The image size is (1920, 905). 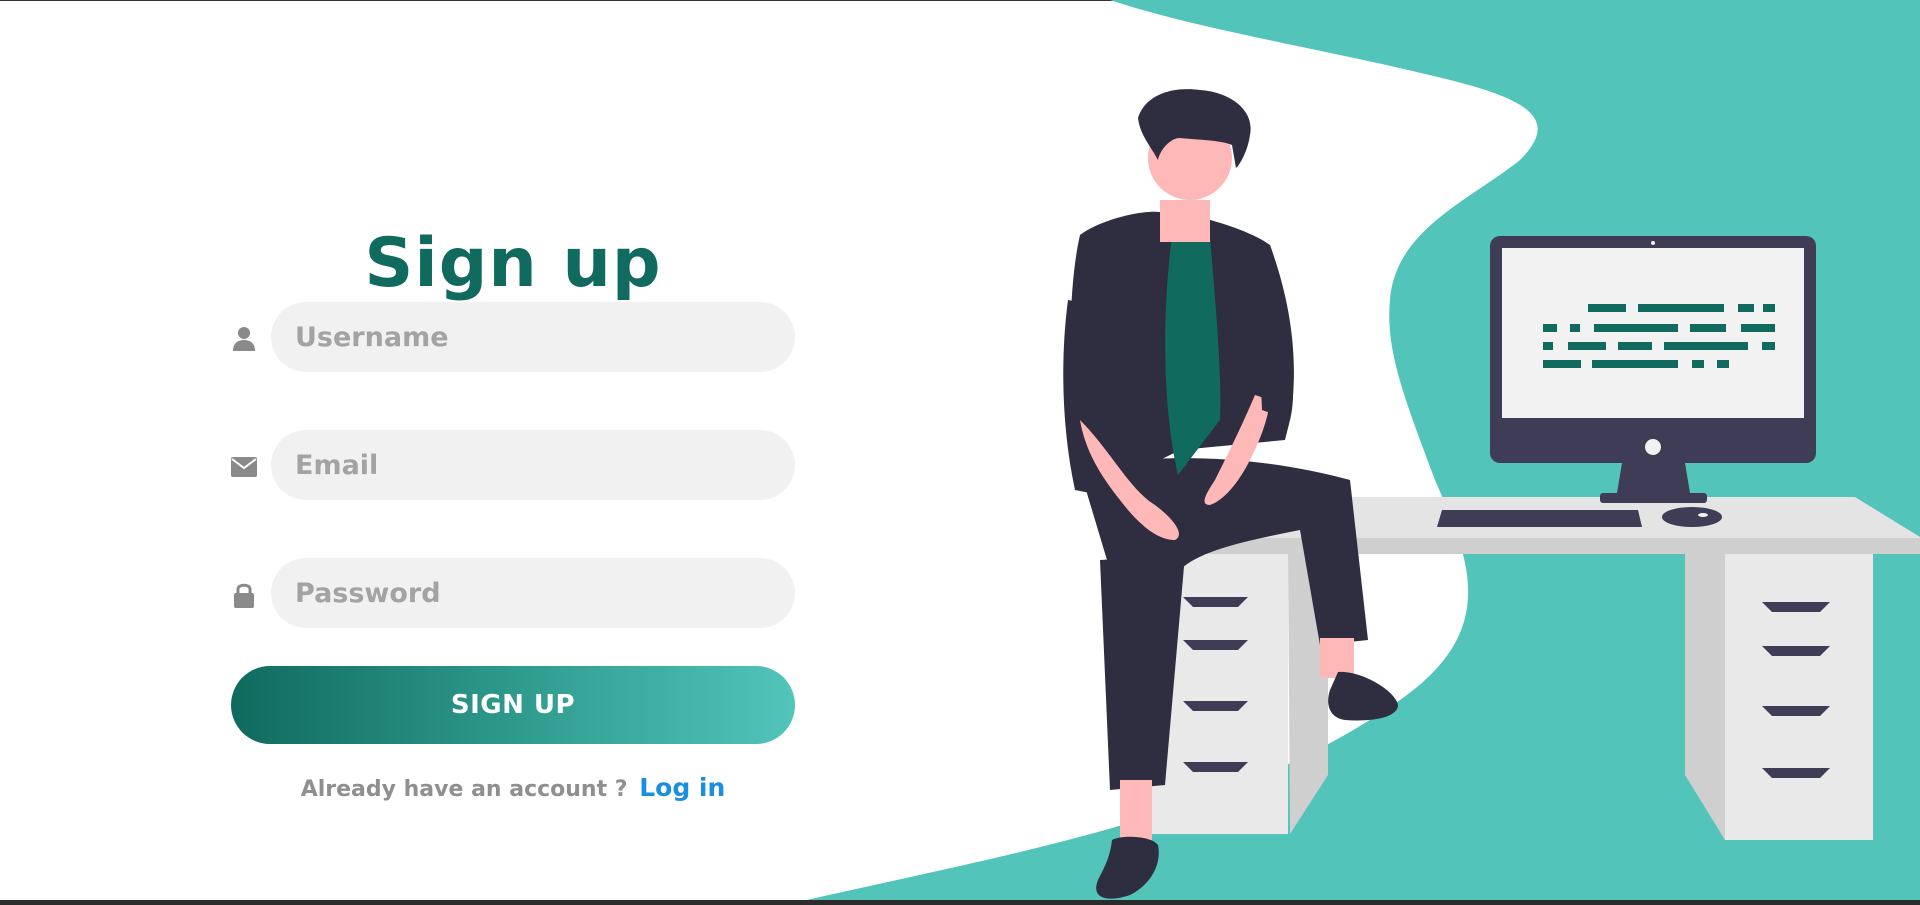 I want to click on monitor, so click(x=1653, y=369).